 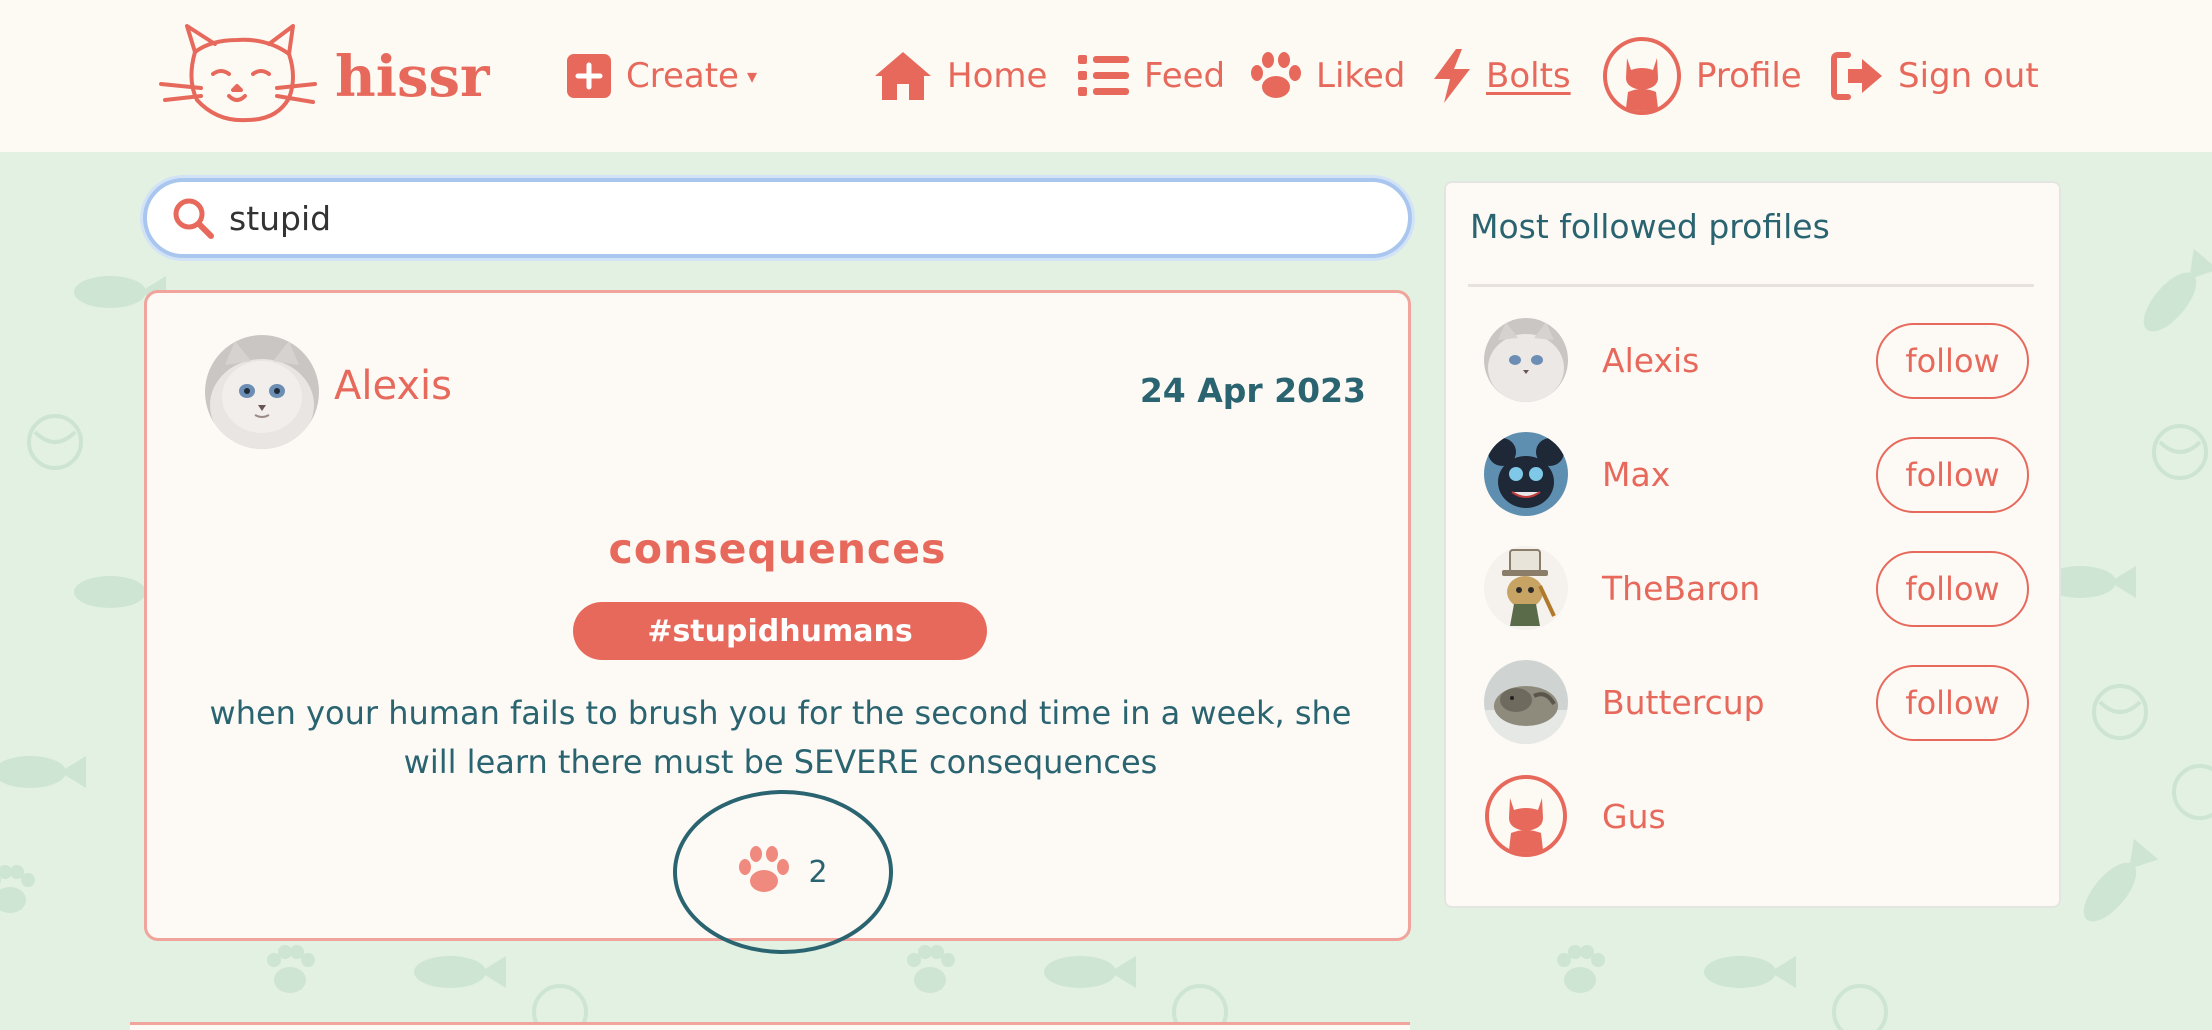 I want to click on profile-name: Buttercup, so click(x=1683, y=702).